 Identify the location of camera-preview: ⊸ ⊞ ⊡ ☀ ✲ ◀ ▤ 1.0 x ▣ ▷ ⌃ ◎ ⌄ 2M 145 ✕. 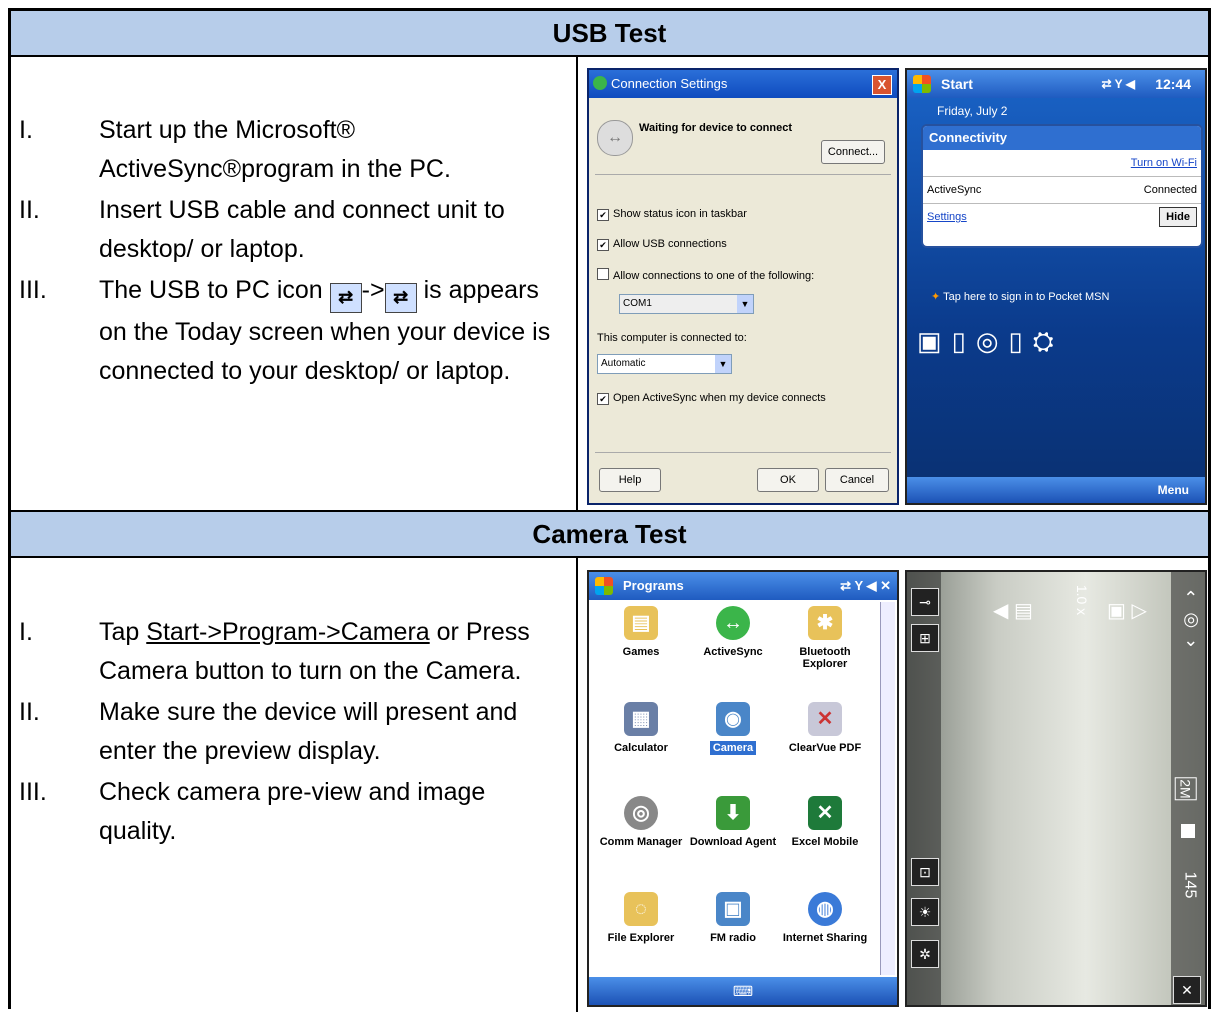
(1056, 788).